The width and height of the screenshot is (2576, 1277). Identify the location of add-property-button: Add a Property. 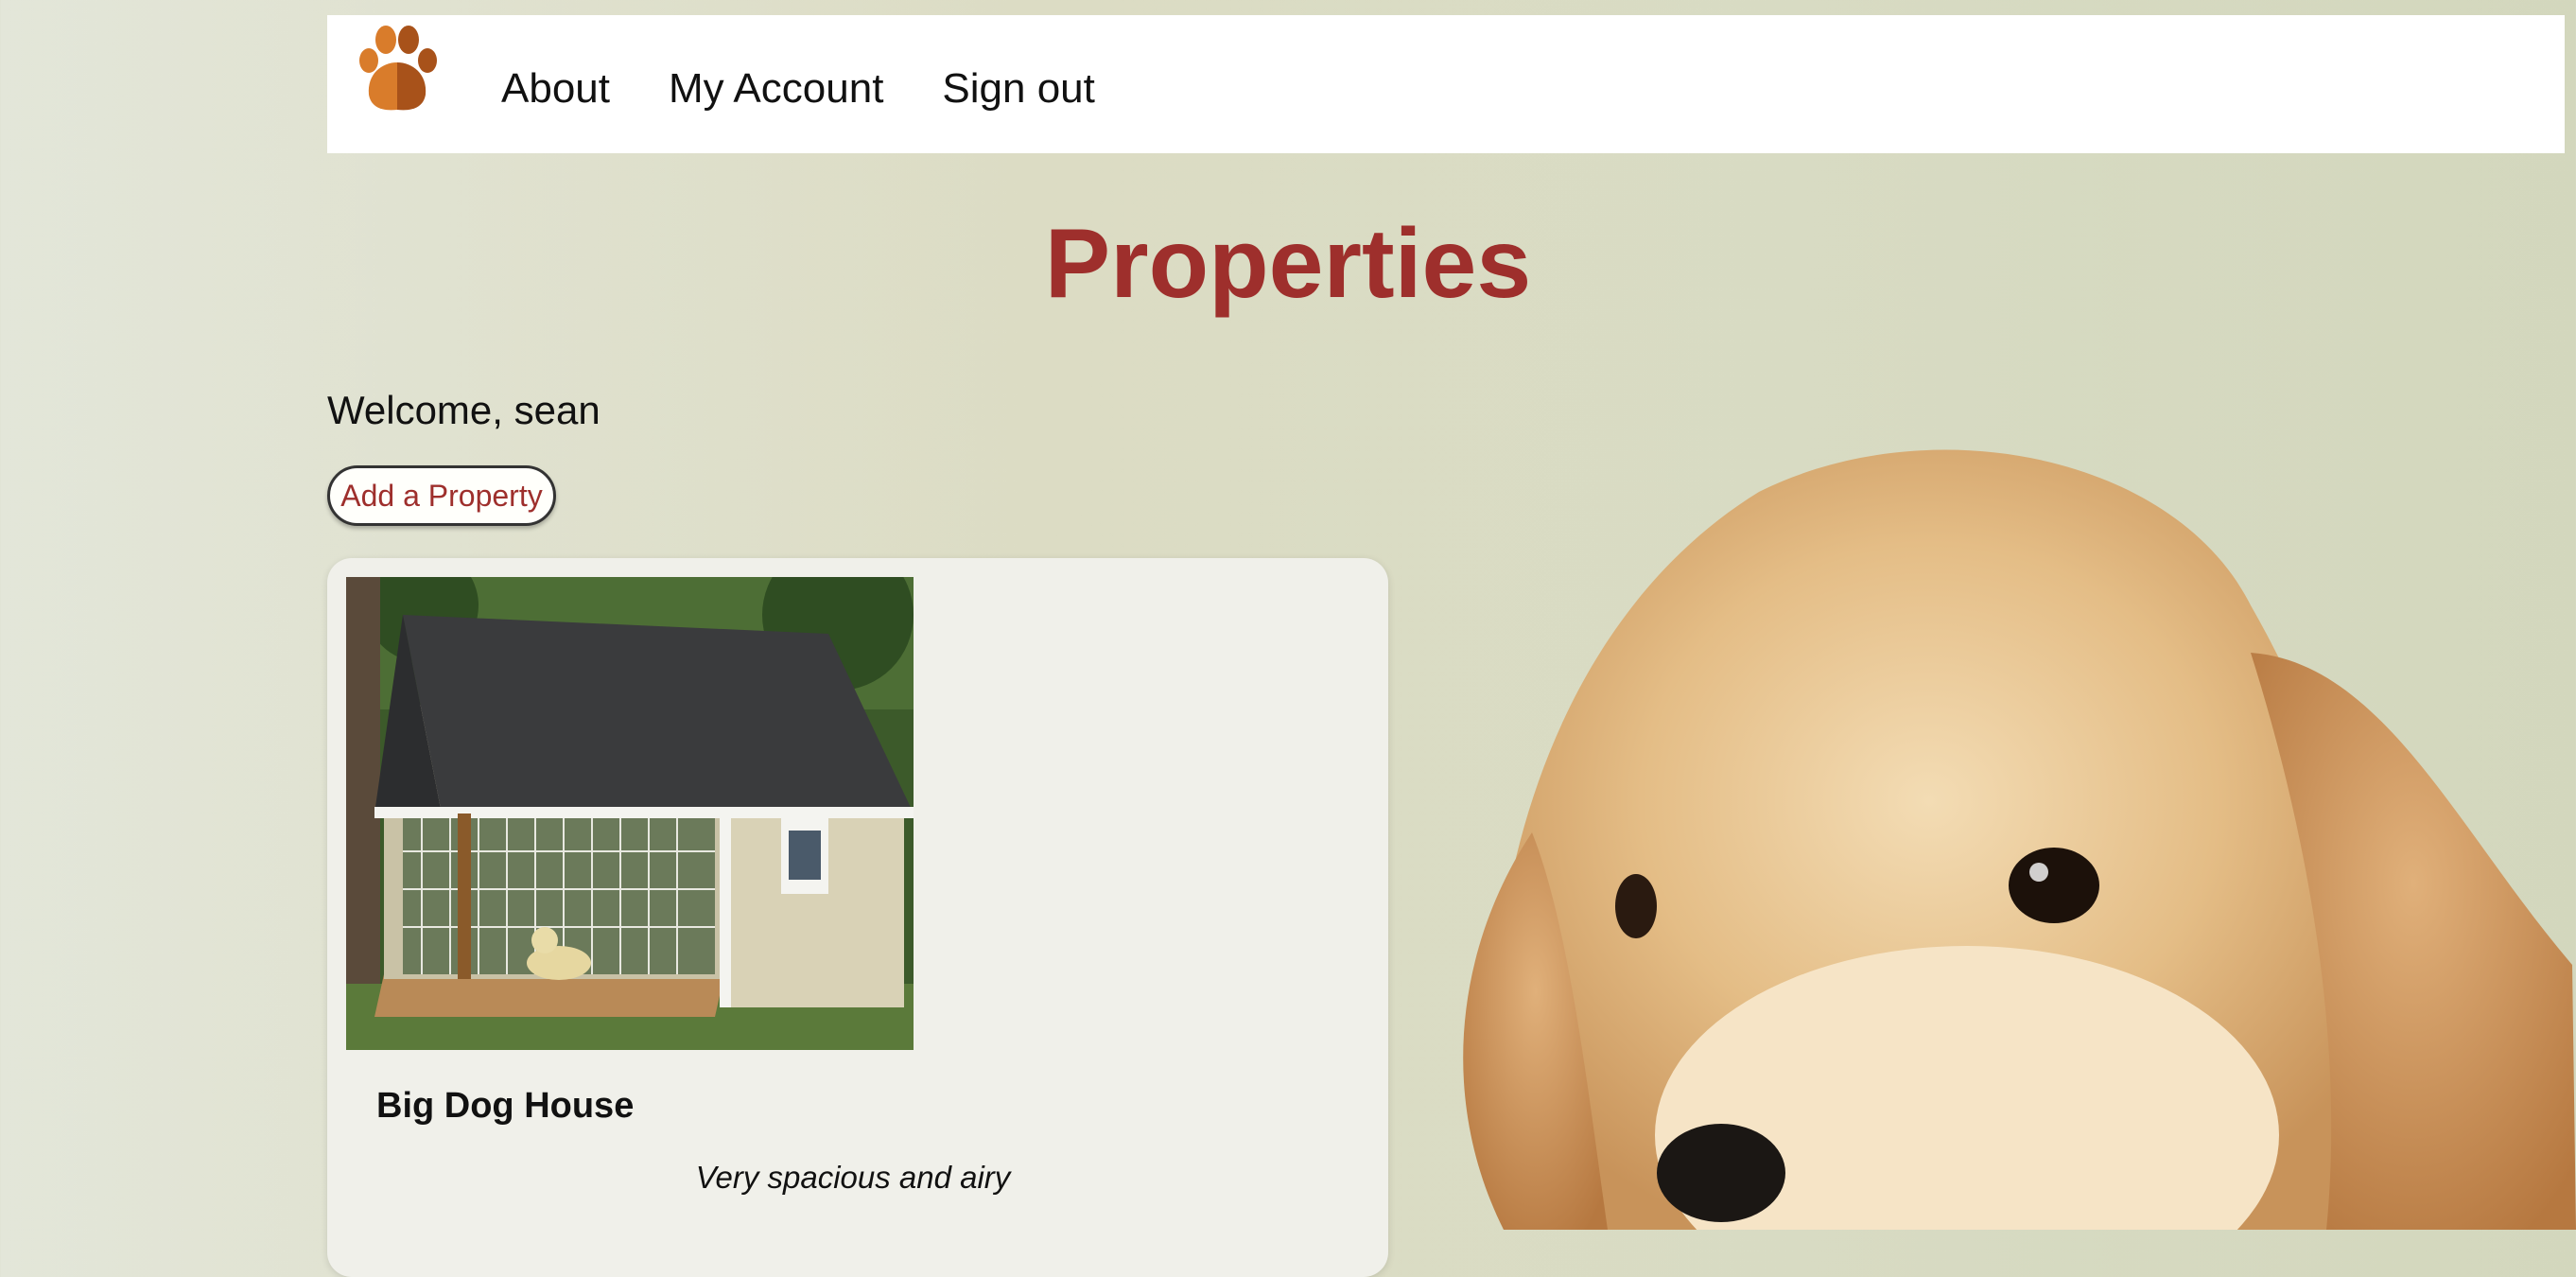
(441, 495).